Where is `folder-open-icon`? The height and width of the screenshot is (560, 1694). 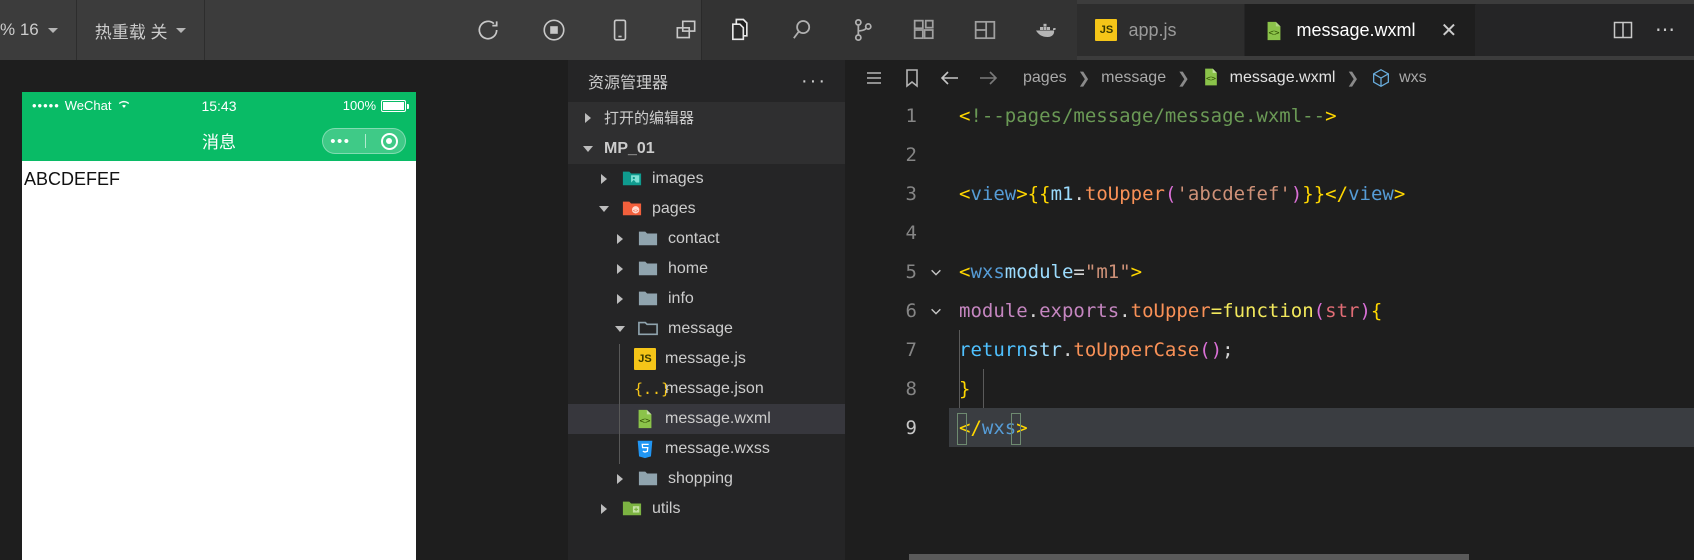 folder-open-icon is located at coordinates (648, 329).